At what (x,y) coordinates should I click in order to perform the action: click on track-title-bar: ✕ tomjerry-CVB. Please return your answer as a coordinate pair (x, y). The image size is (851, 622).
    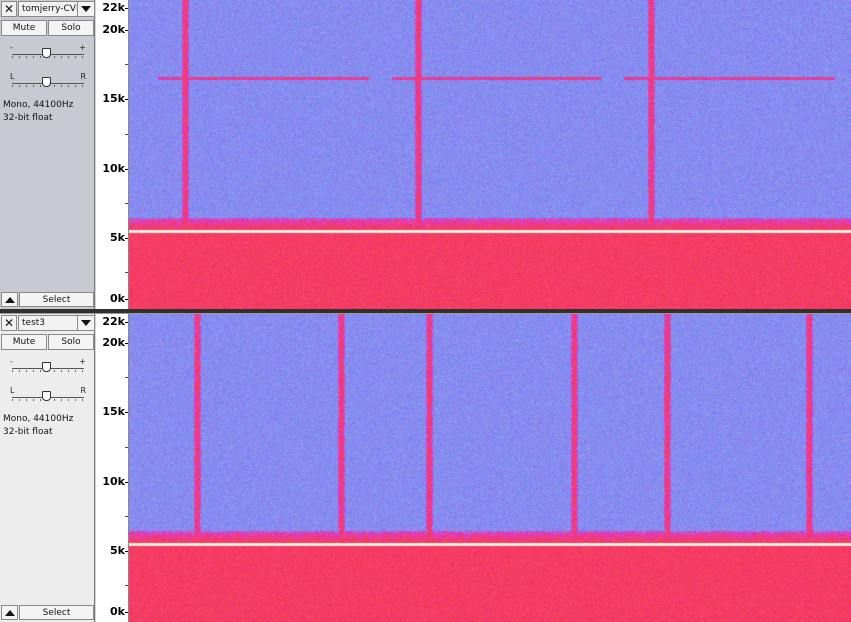
    Looking at the image, I should click on (48, 9).